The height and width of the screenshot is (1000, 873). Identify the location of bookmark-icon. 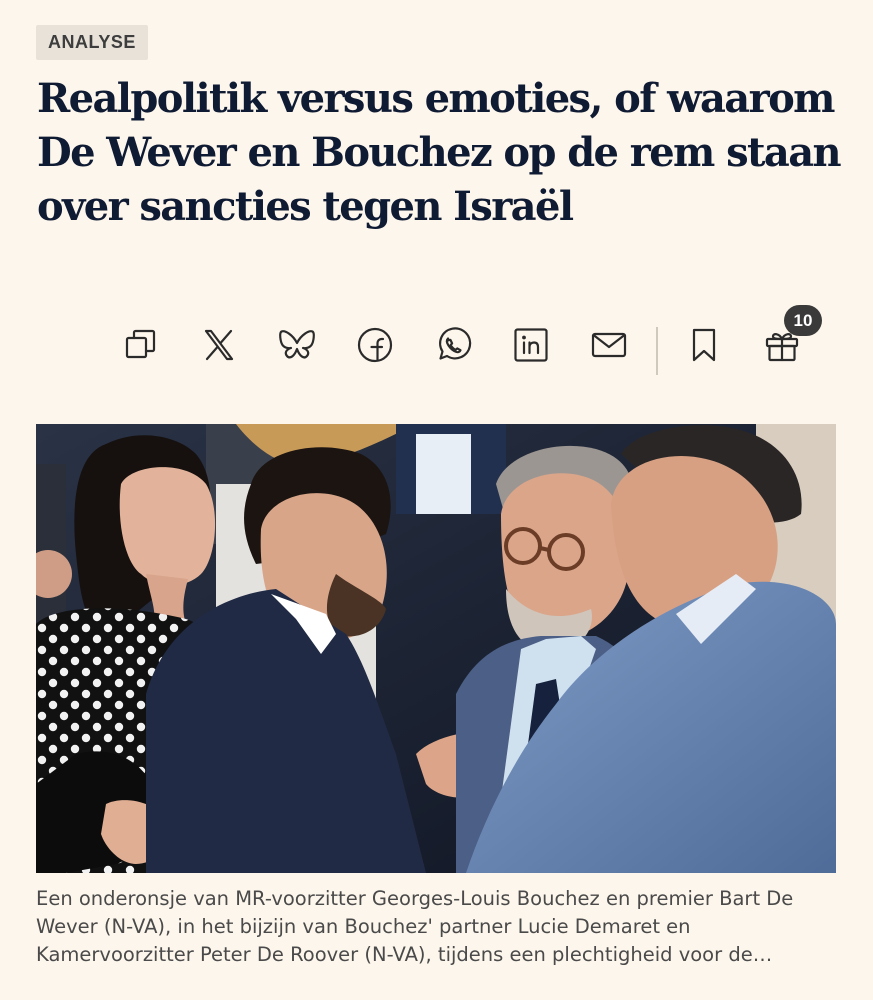
(704, 345).